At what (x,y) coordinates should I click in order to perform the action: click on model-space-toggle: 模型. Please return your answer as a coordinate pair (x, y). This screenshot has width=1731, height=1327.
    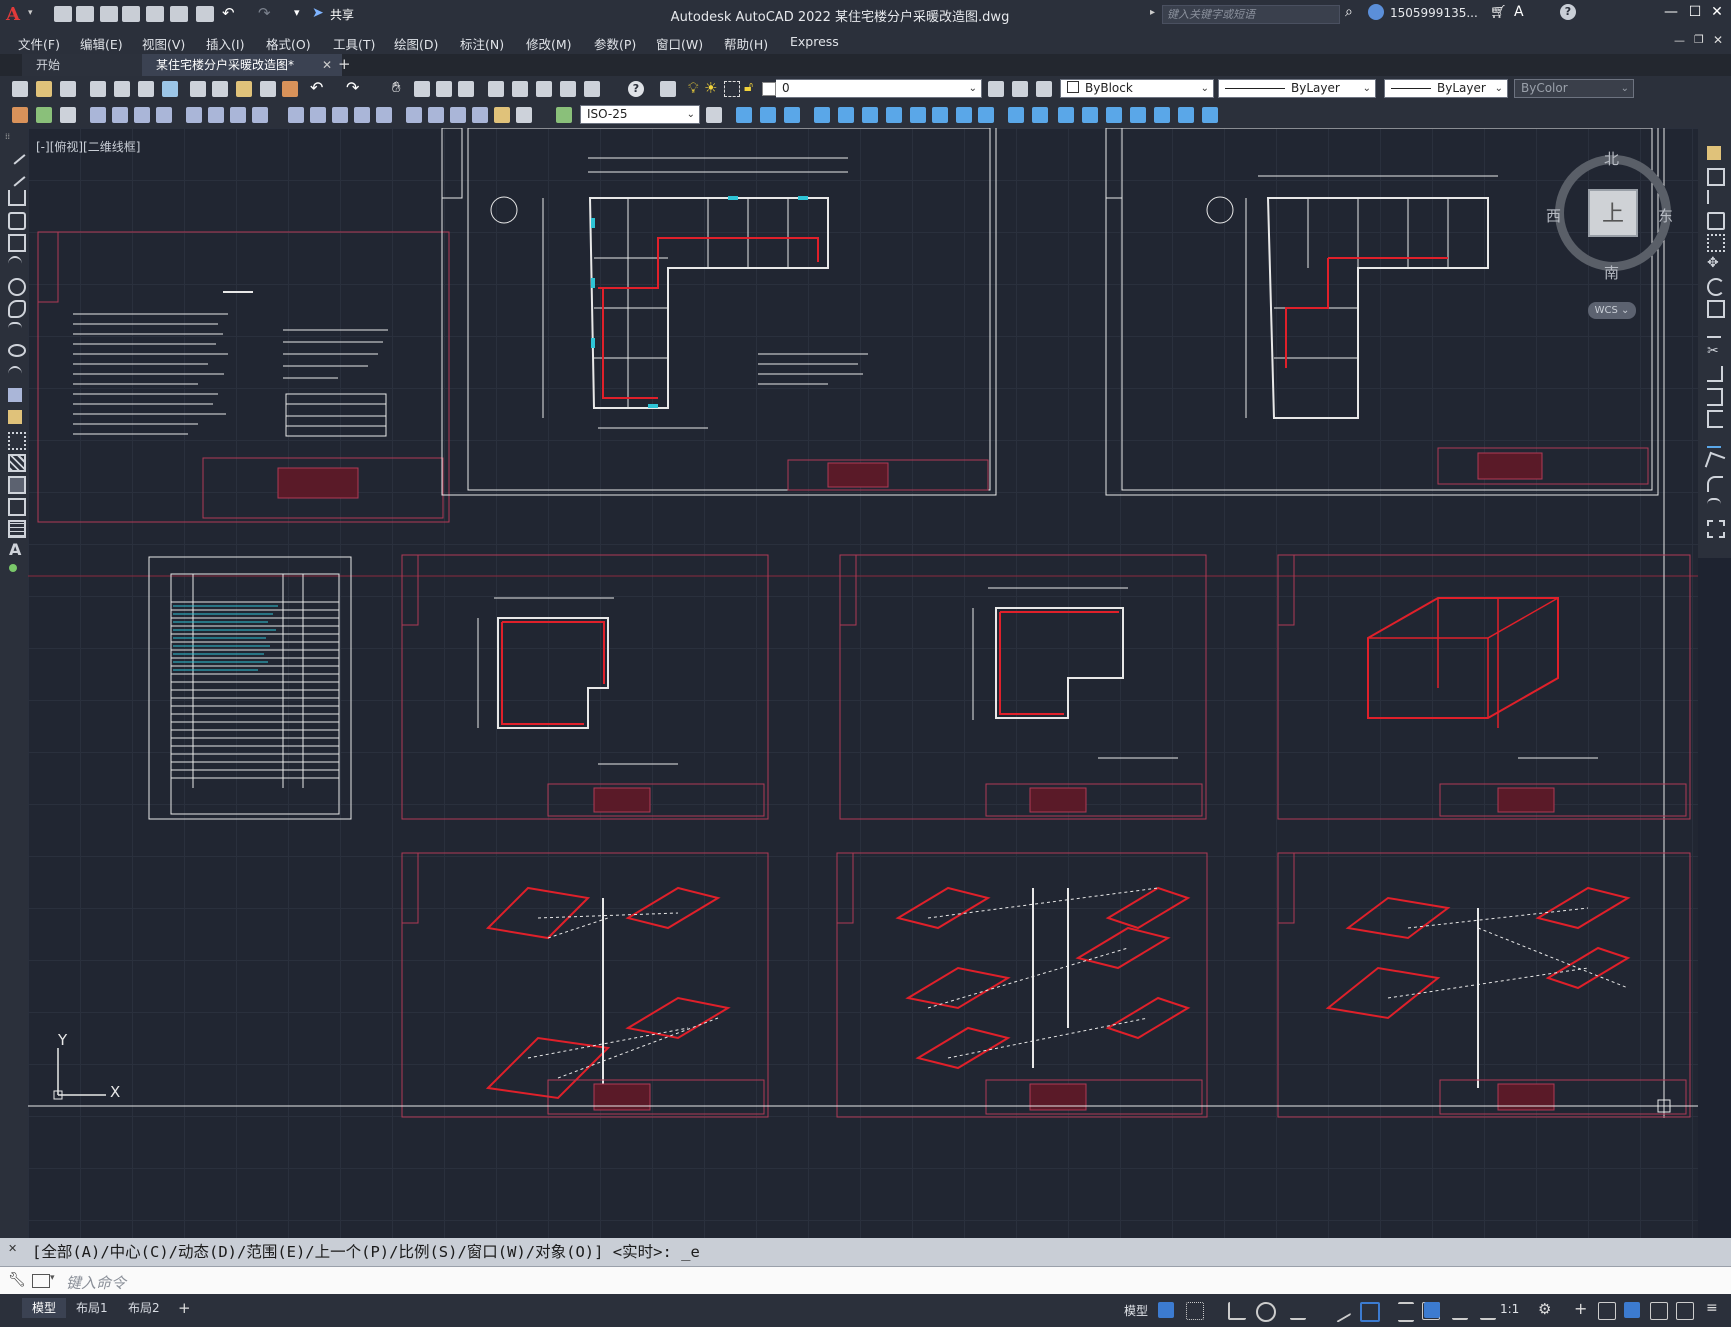
    Looking at the image, I should click on (1136, 1310).